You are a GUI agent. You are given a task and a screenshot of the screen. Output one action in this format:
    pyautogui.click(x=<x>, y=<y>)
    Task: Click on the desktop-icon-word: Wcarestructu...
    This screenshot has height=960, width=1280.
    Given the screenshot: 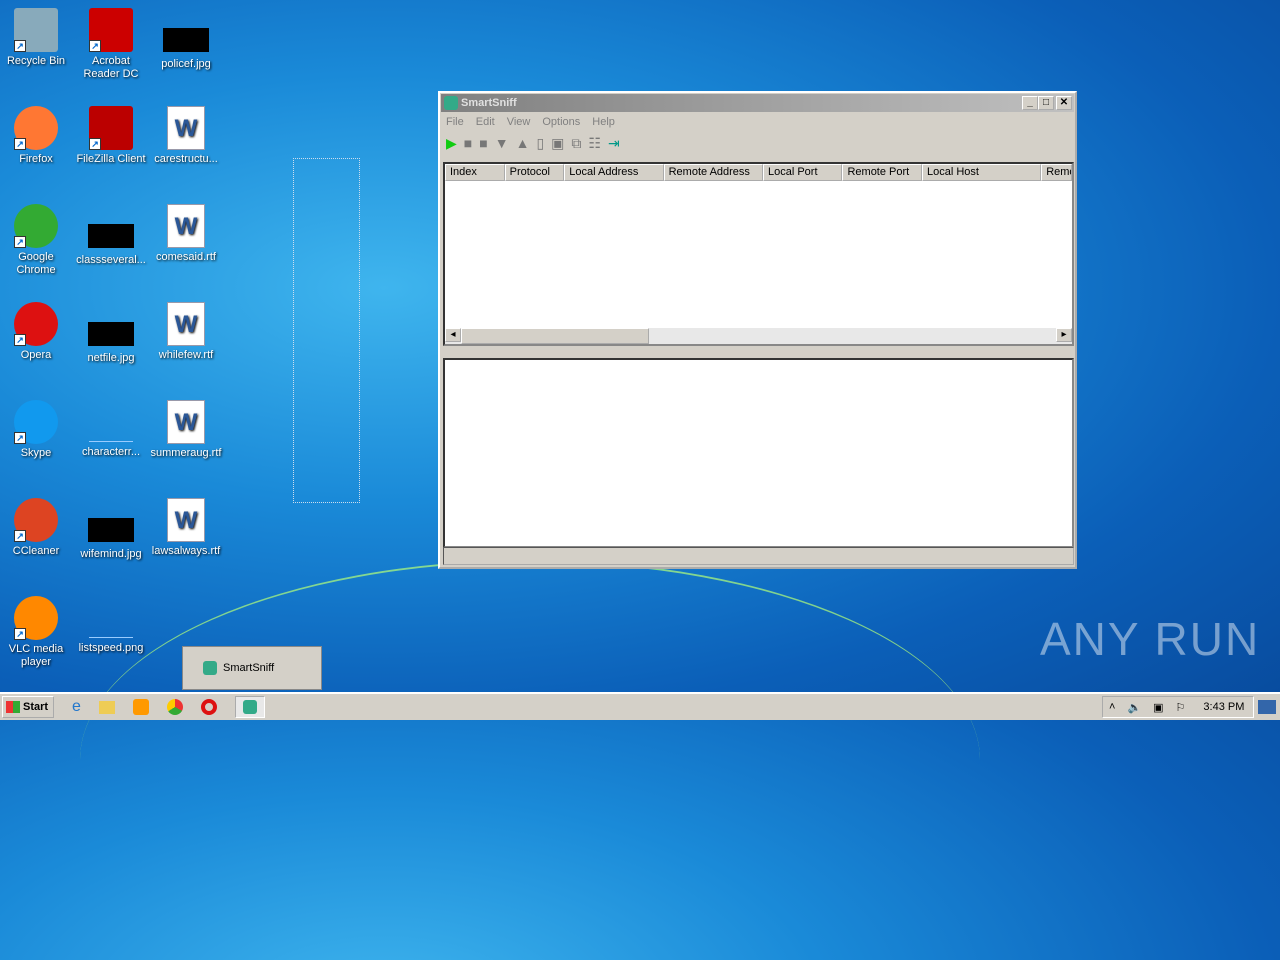 What is the action you would take?
    pyautogui.click(x=186, y=136)
    